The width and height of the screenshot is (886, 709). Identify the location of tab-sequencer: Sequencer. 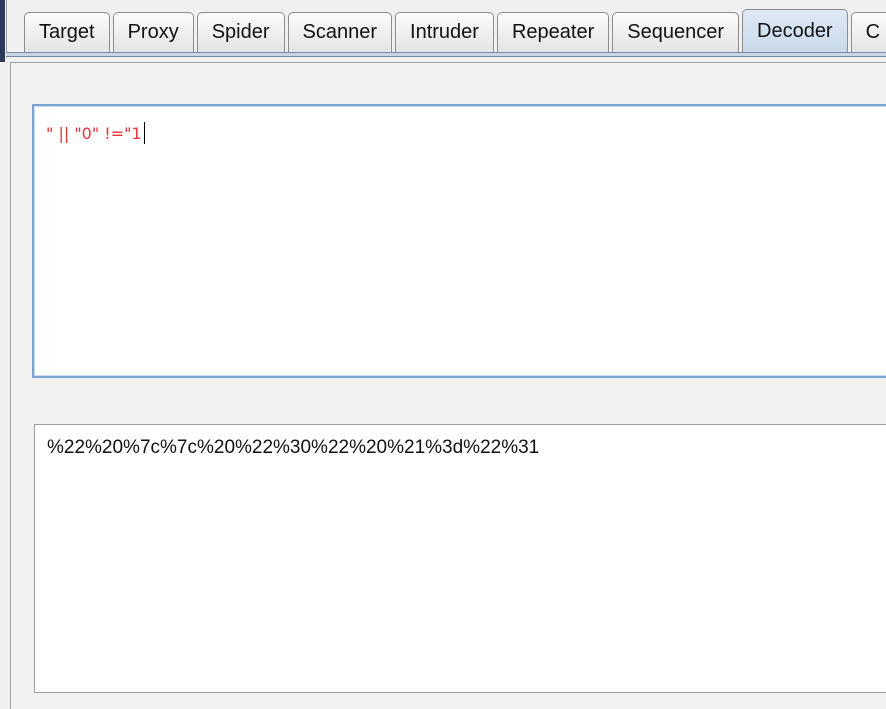
(675, 32).